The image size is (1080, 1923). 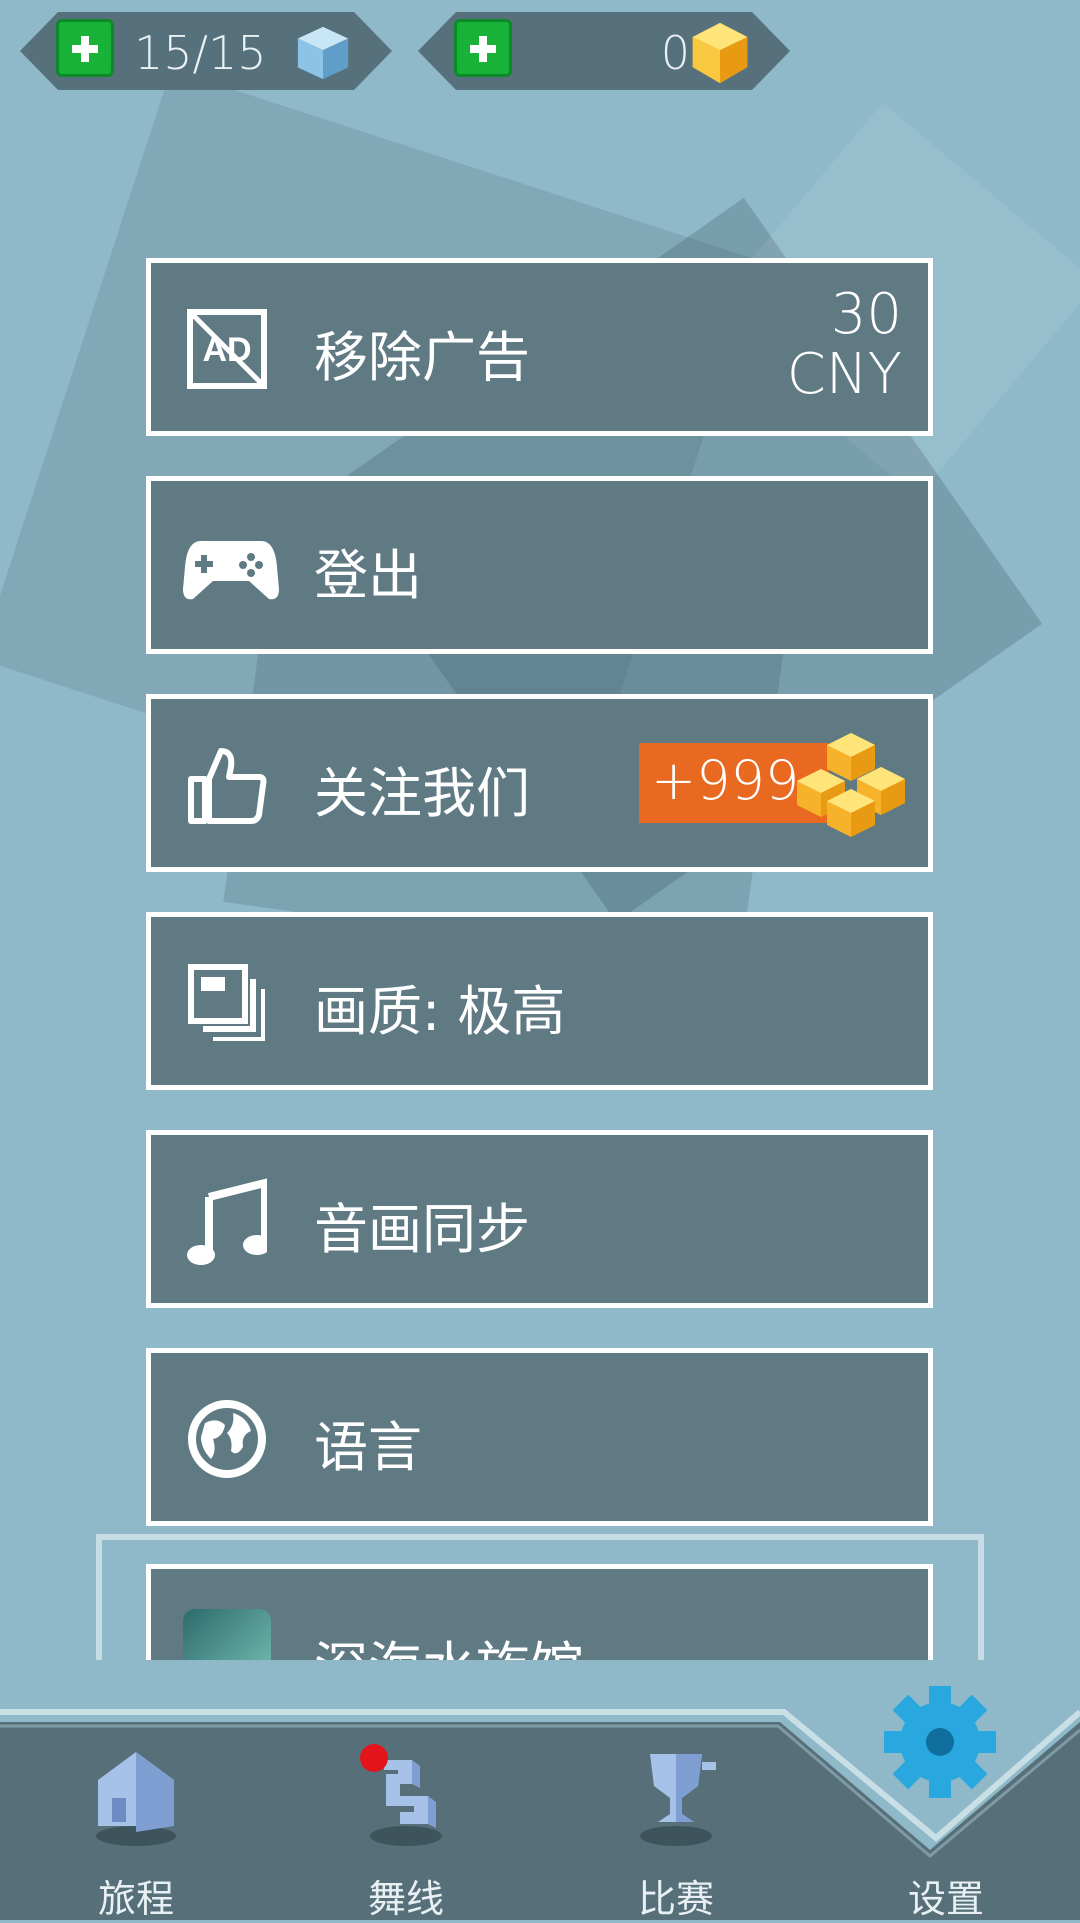 I want to click on life-counter: 15/15, so click(x=206, y=51).